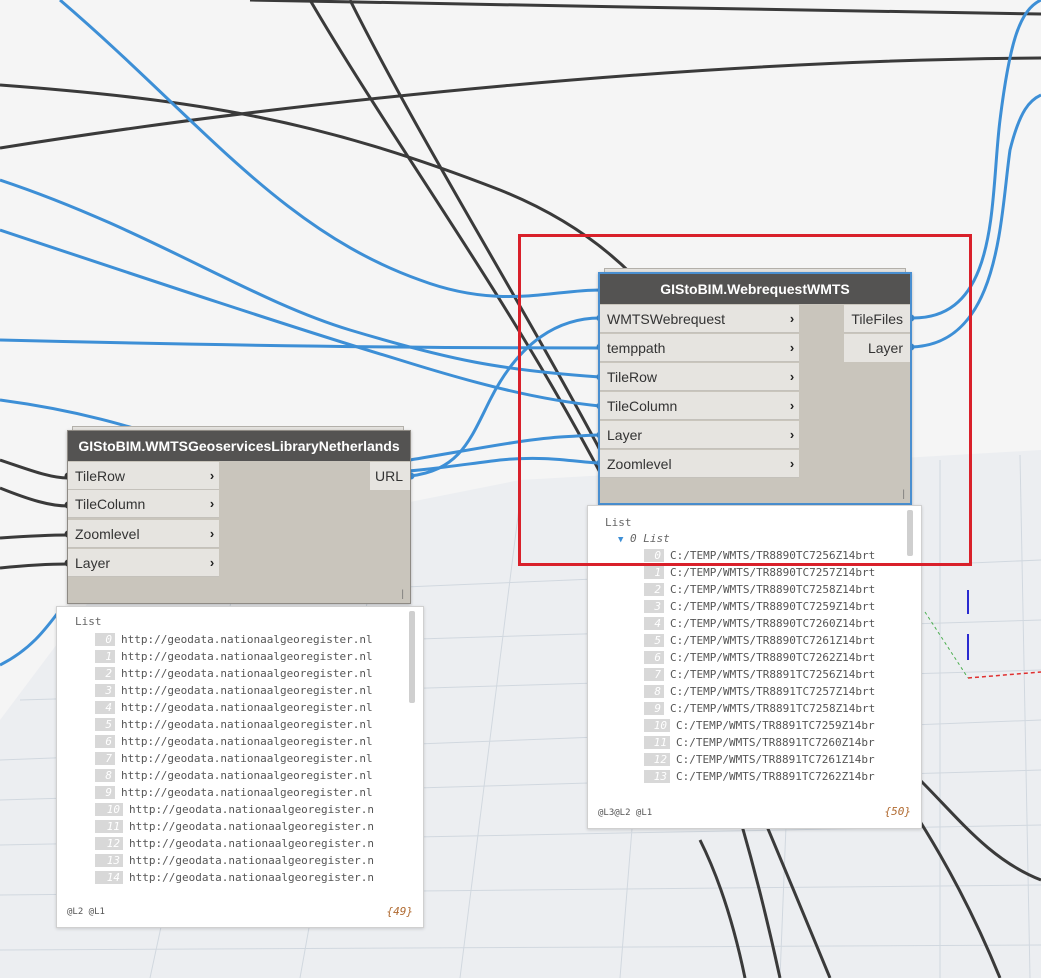 The height and width of the screenshot is (978, 1041). I want to click on list-item-index: 0, so click(105, 639).